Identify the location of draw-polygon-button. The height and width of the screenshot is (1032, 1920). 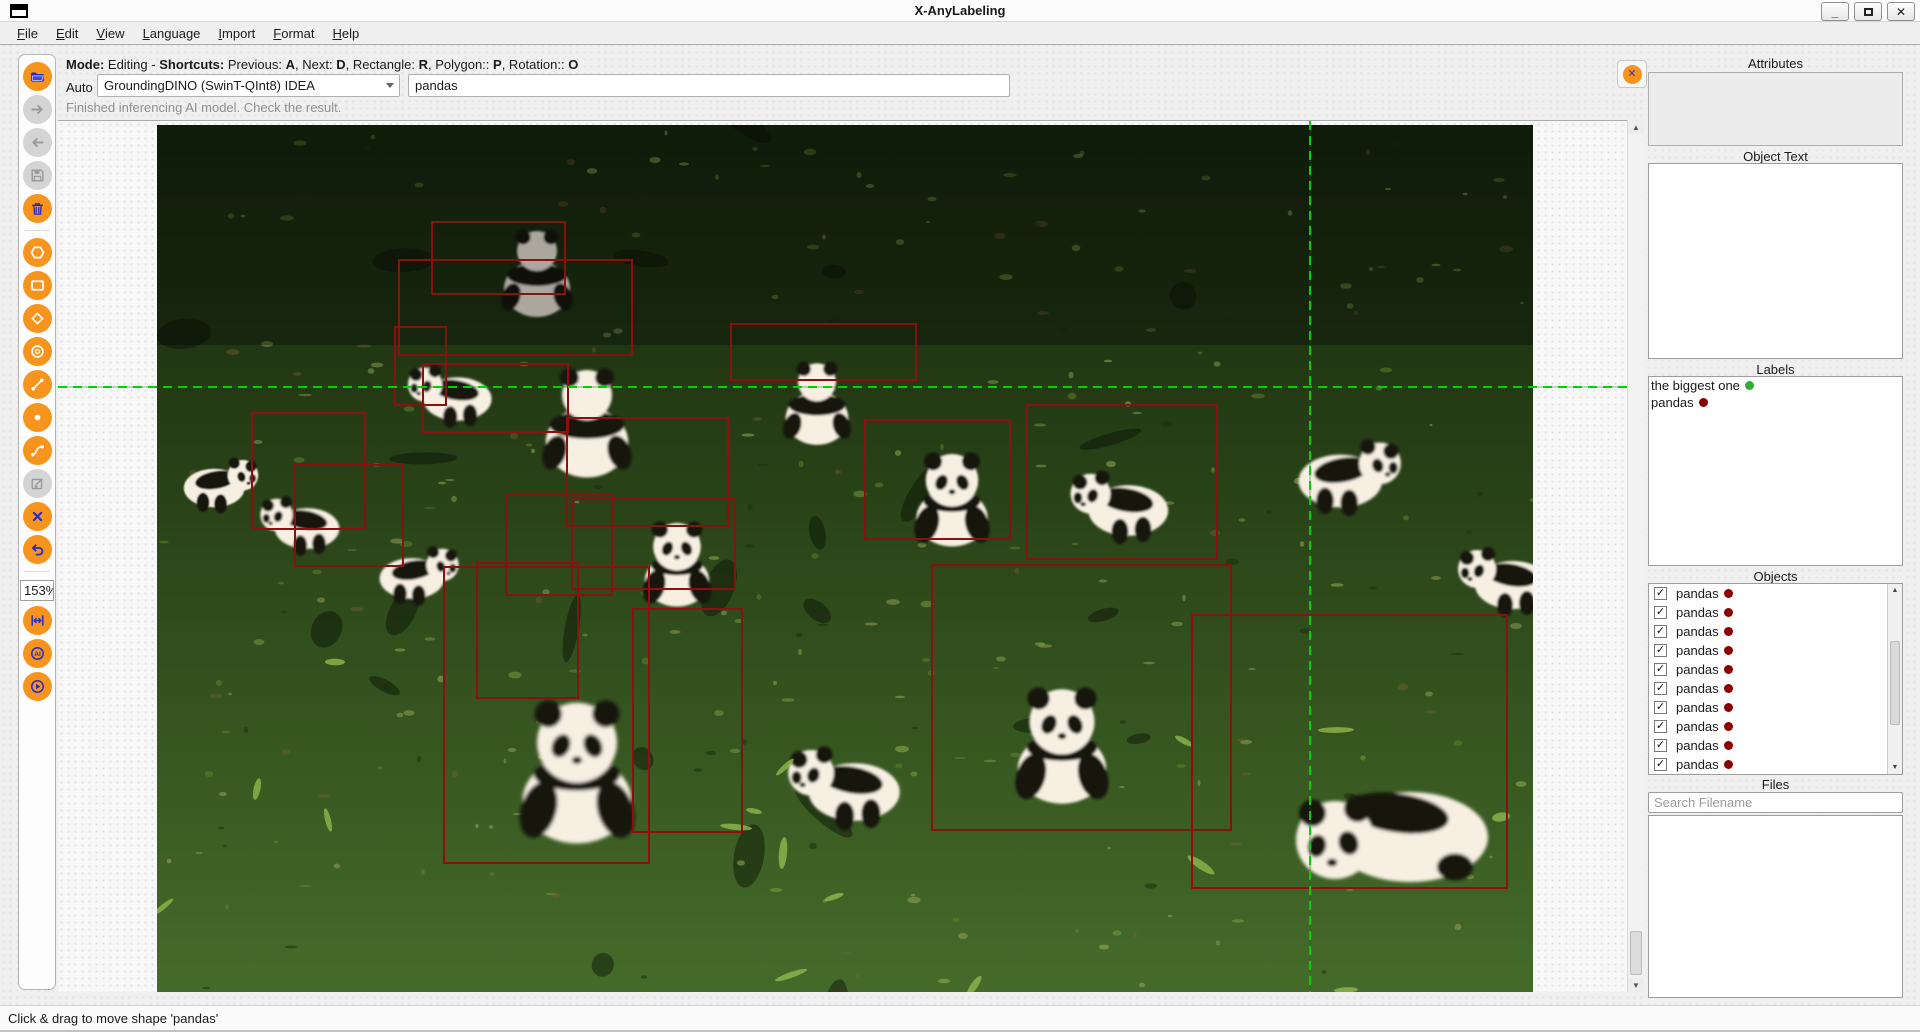
(37, 252).